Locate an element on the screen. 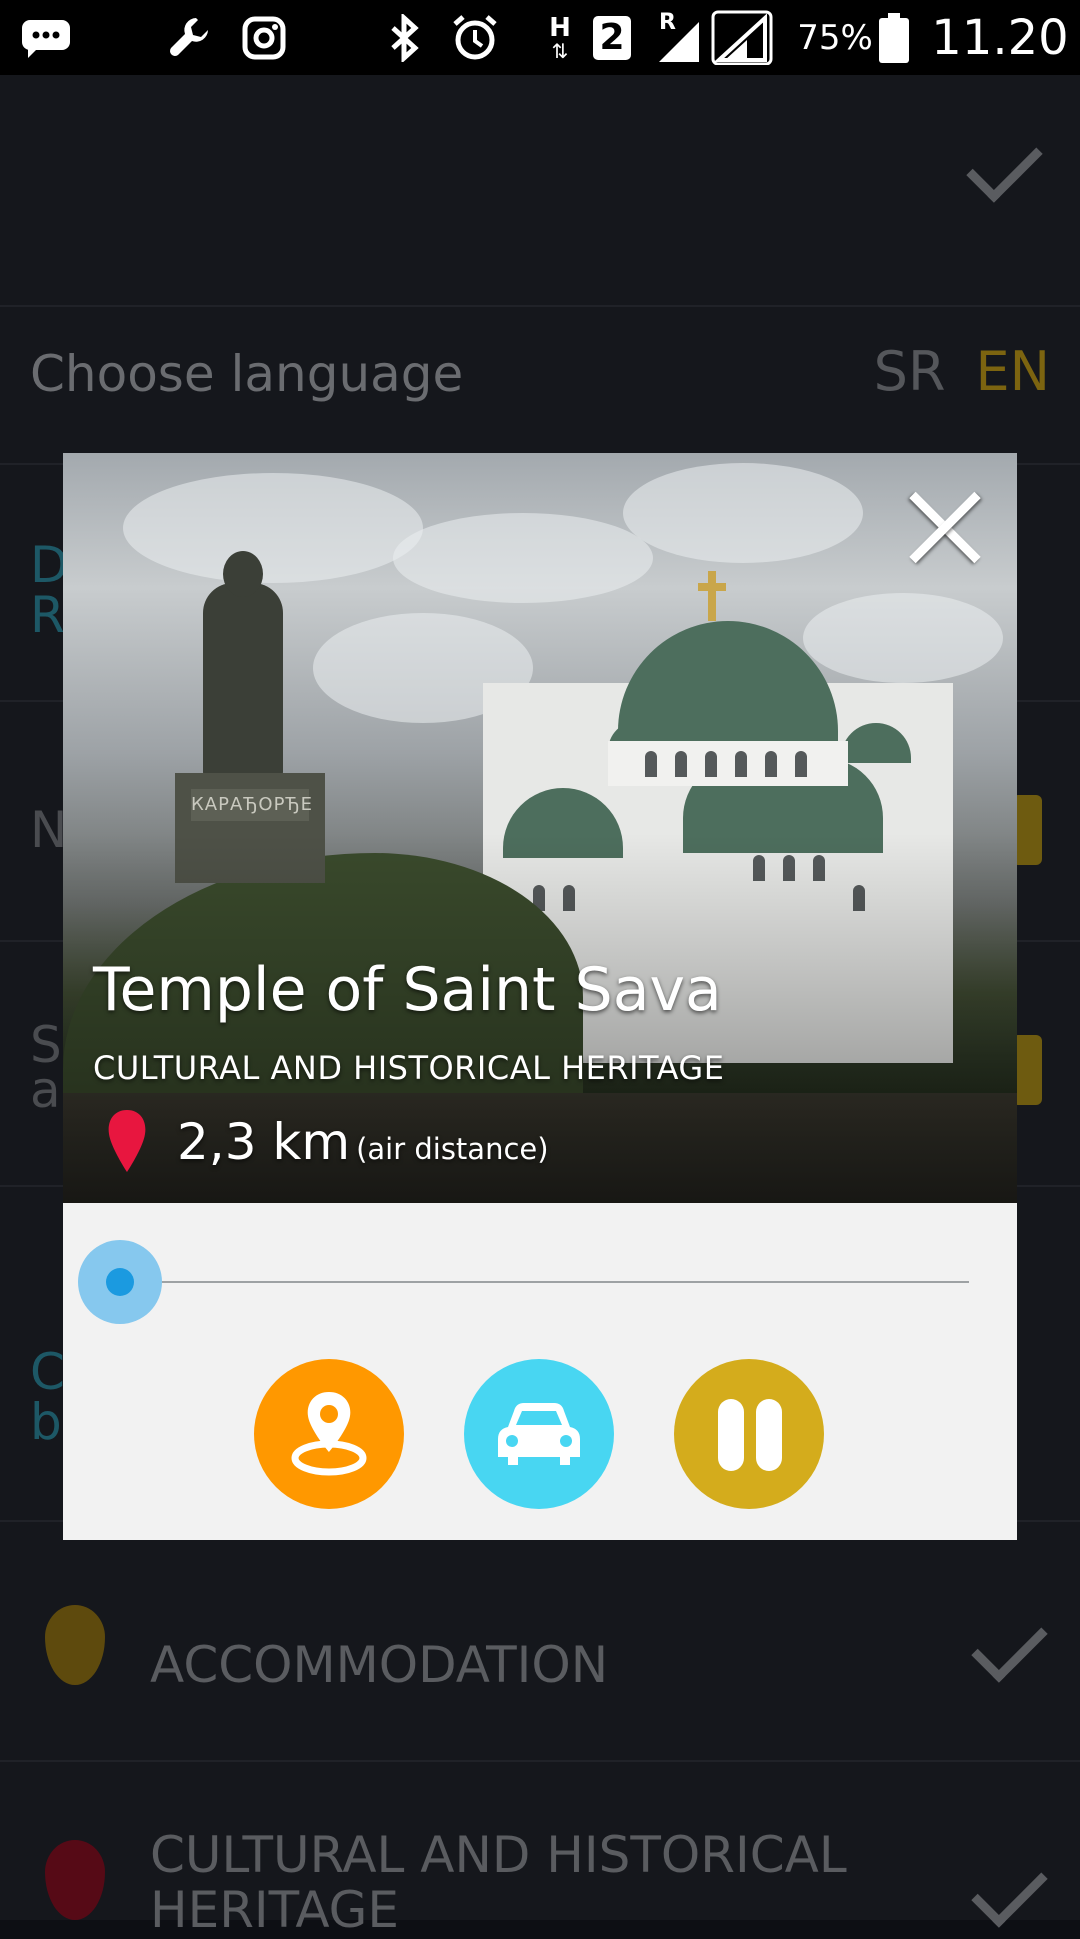  place-category: CULTURAL AND HISTORICAL HERITAGE is located at coordinates (409, 1068).